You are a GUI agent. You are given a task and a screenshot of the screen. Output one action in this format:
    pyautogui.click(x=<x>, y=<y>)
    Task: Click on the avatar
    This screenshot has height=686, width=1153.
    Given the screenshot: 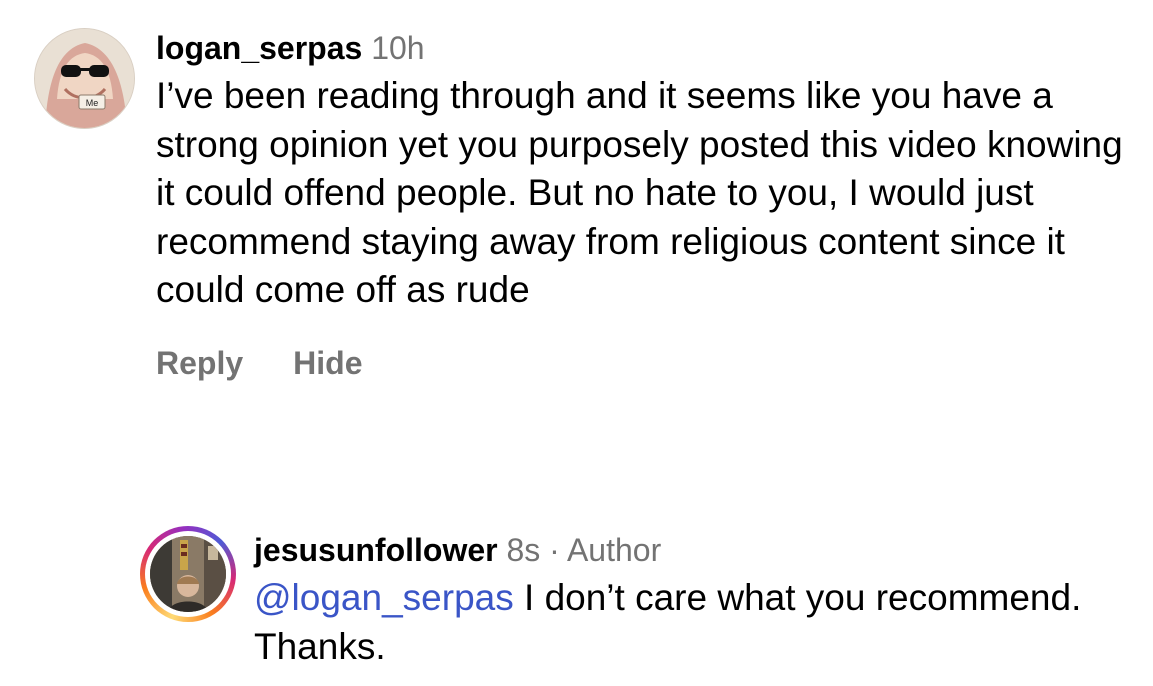 What is the action you would take?
    pyautogui.click(x=188, y=574)
    